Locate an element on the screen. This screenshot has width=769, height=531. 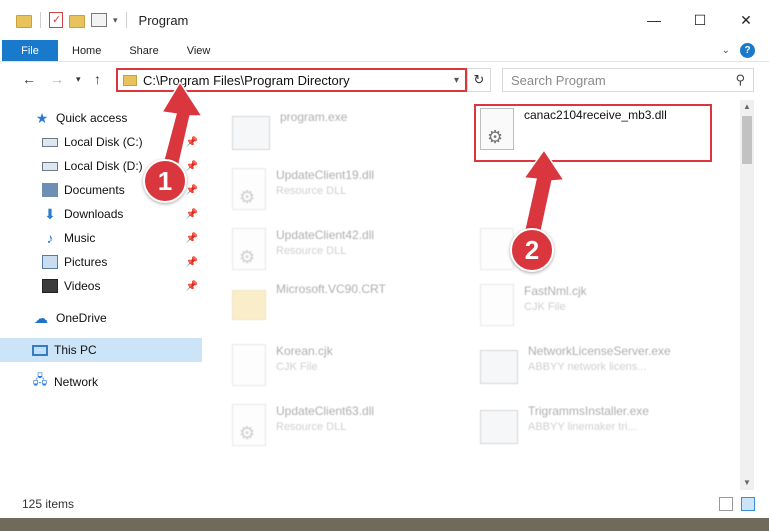
file-item: ⚙ UpdateClient42.dll Resource DLL is located at coordinates (303, 249).